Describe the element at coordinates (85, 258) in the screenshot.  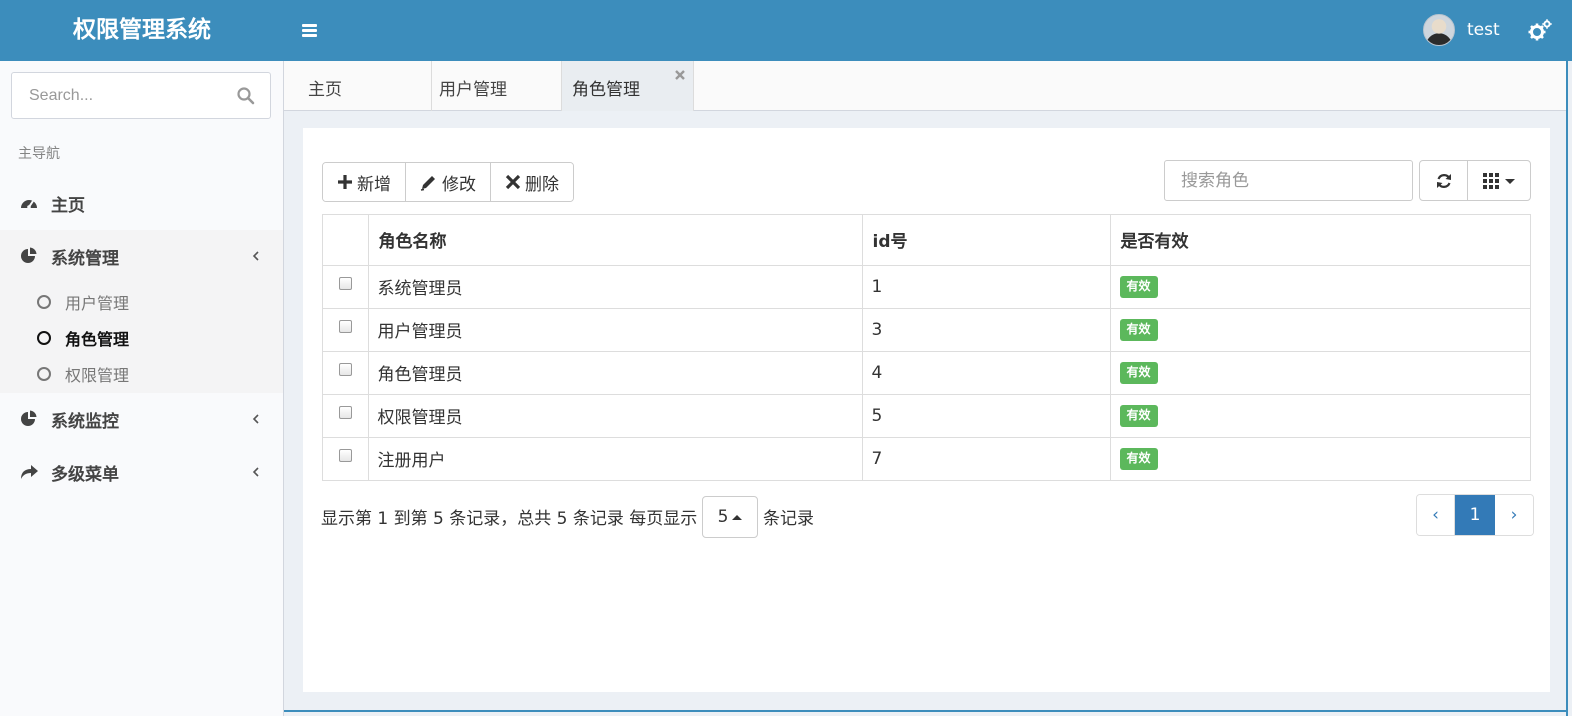
I see `sidebar-item-label: 系统管理` at that location.